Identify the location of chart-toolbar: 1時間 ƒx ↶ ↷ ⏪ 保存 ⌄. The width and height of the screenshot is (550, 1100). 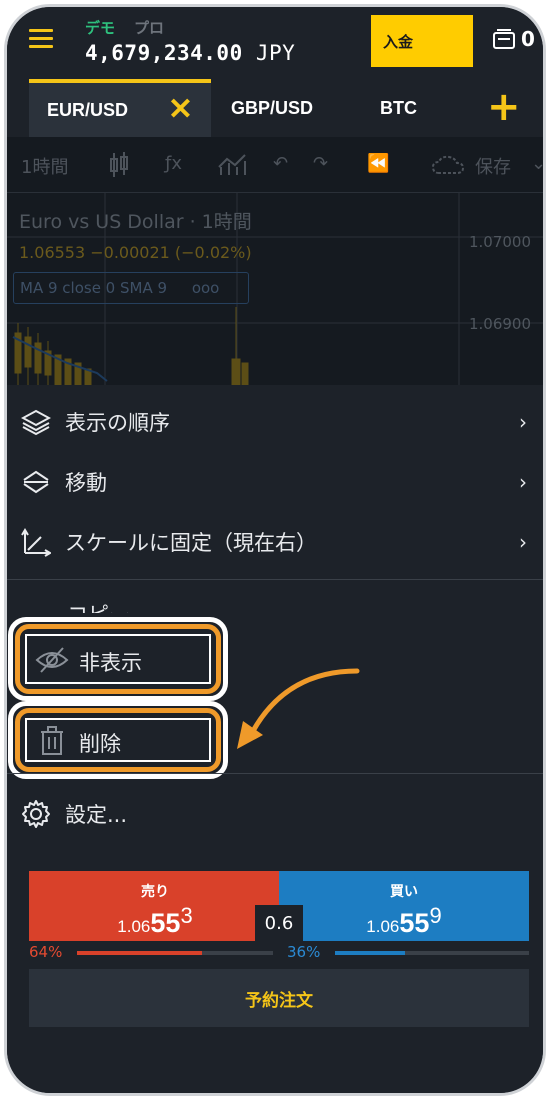
(275, 165).